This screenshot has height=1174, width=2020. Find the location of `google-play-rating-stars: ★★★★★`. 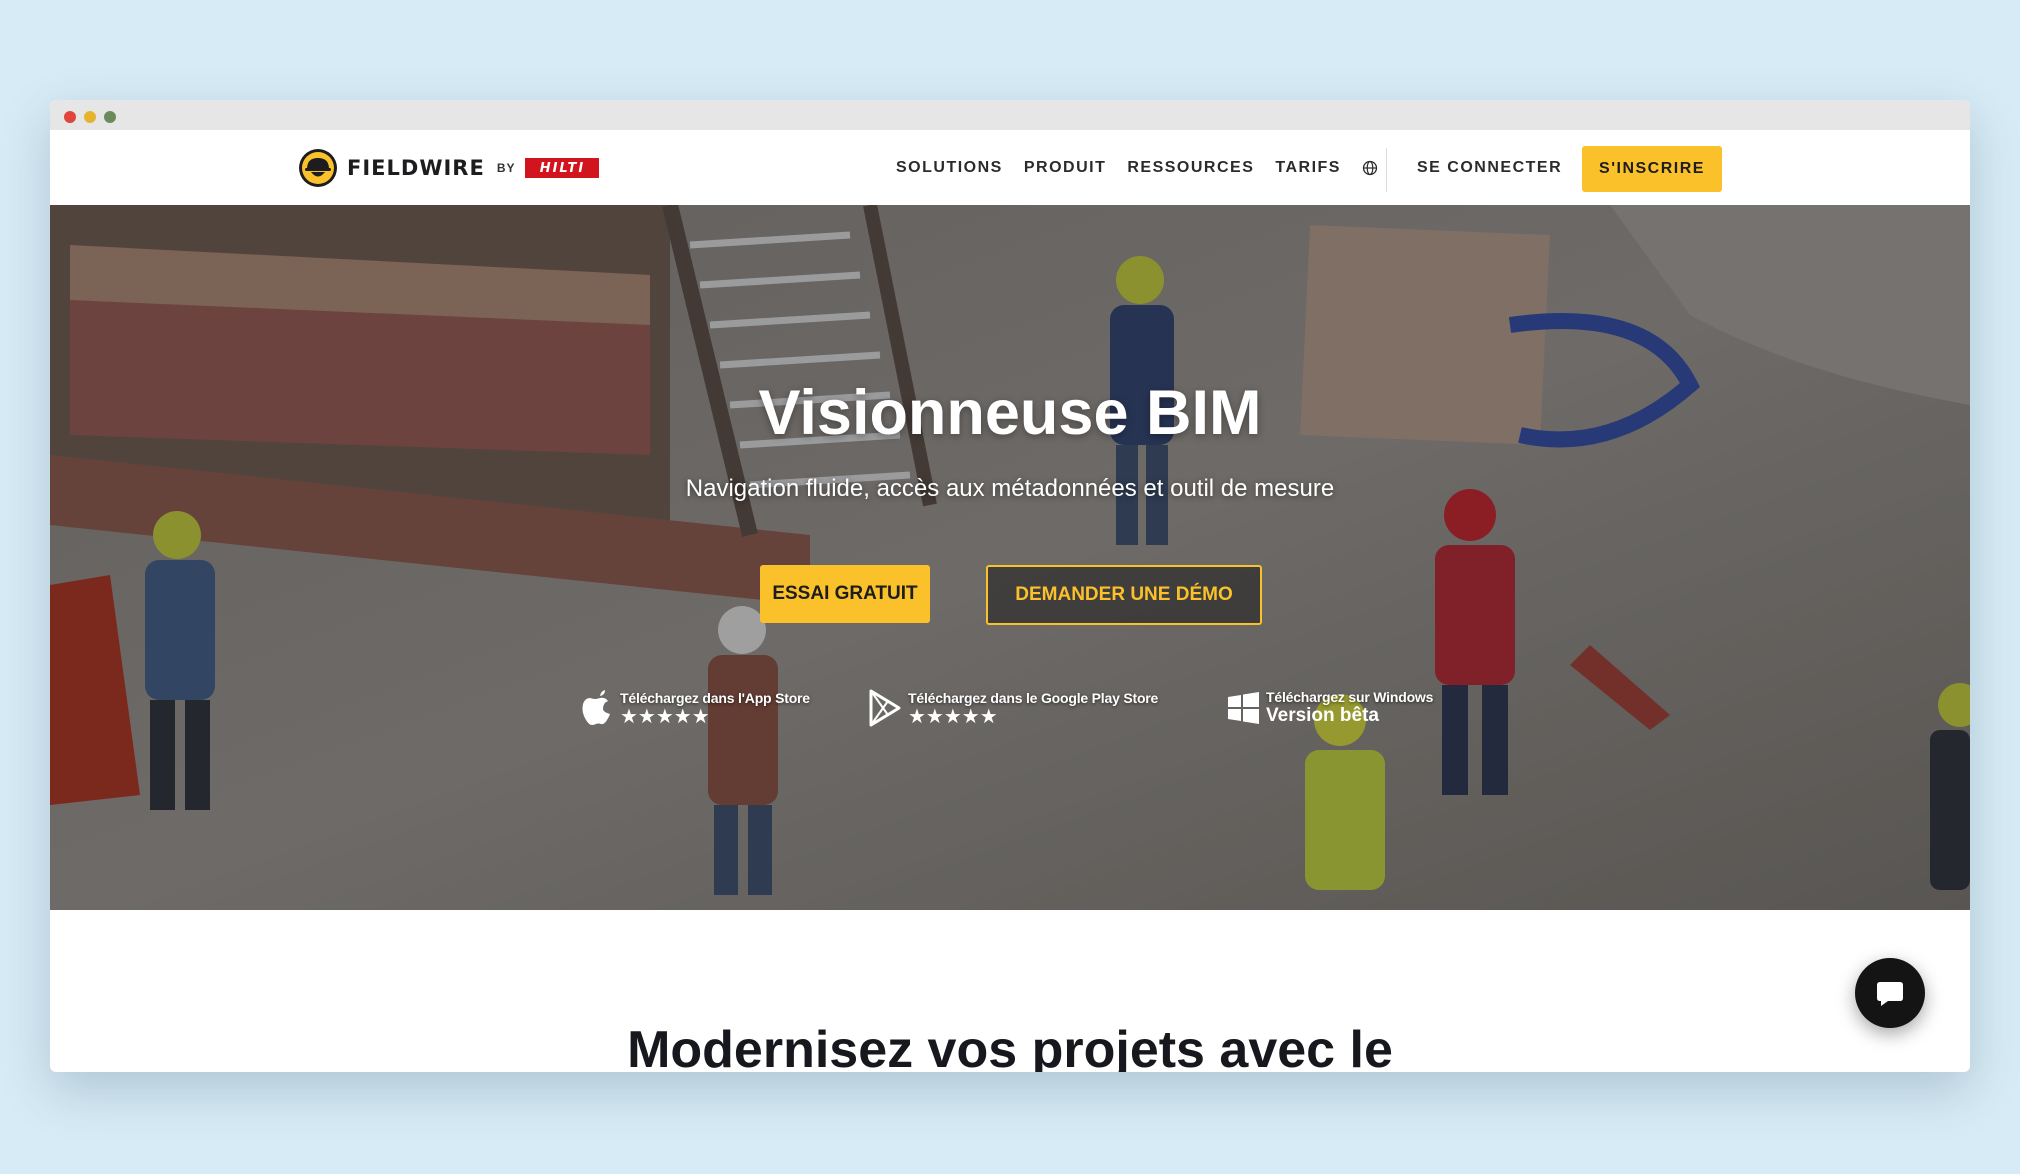

google-play-rating-stars: ★★★★★ is located at coordinates (953, 716).